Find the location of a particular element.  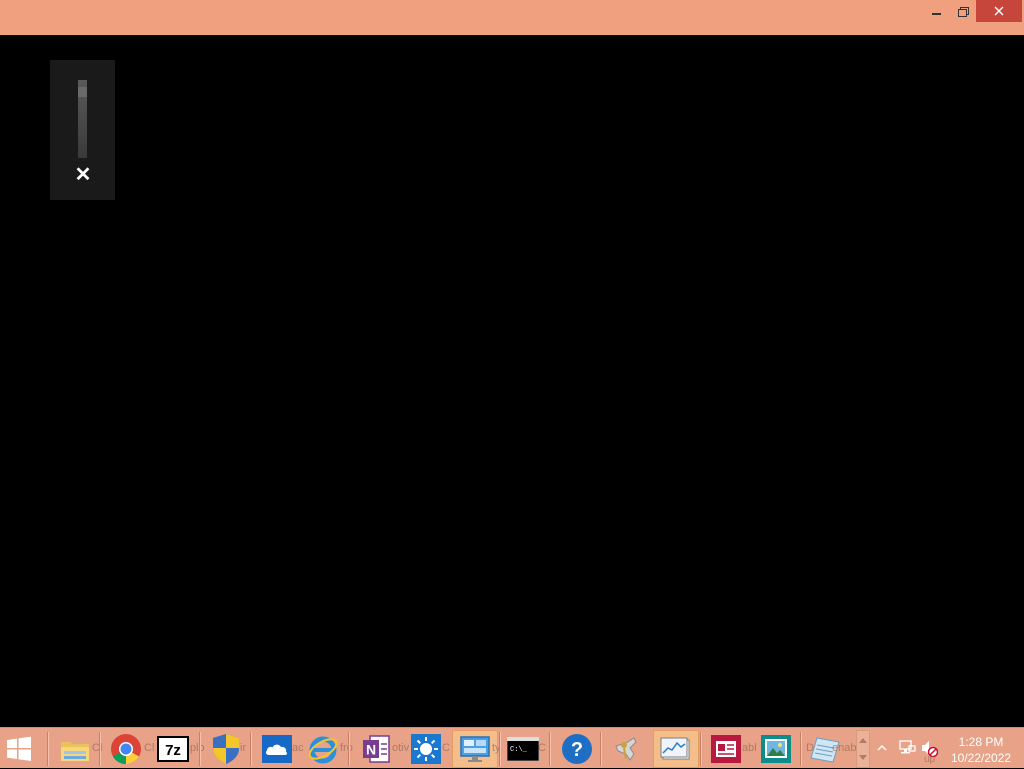

minimize-icon is located at coordinates (936, 14).